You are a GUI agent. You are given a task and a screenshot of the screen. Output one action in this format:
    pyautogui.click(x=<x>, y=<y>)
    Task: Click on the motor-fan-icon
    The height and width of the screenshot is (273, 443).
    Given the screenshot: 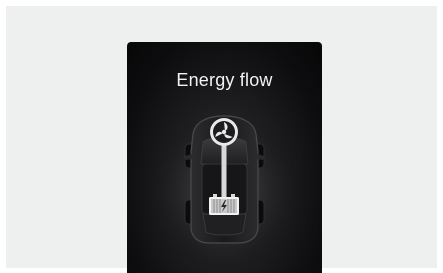 What is the action you would take?
    pyautogui.click(x=224, y=132)
    